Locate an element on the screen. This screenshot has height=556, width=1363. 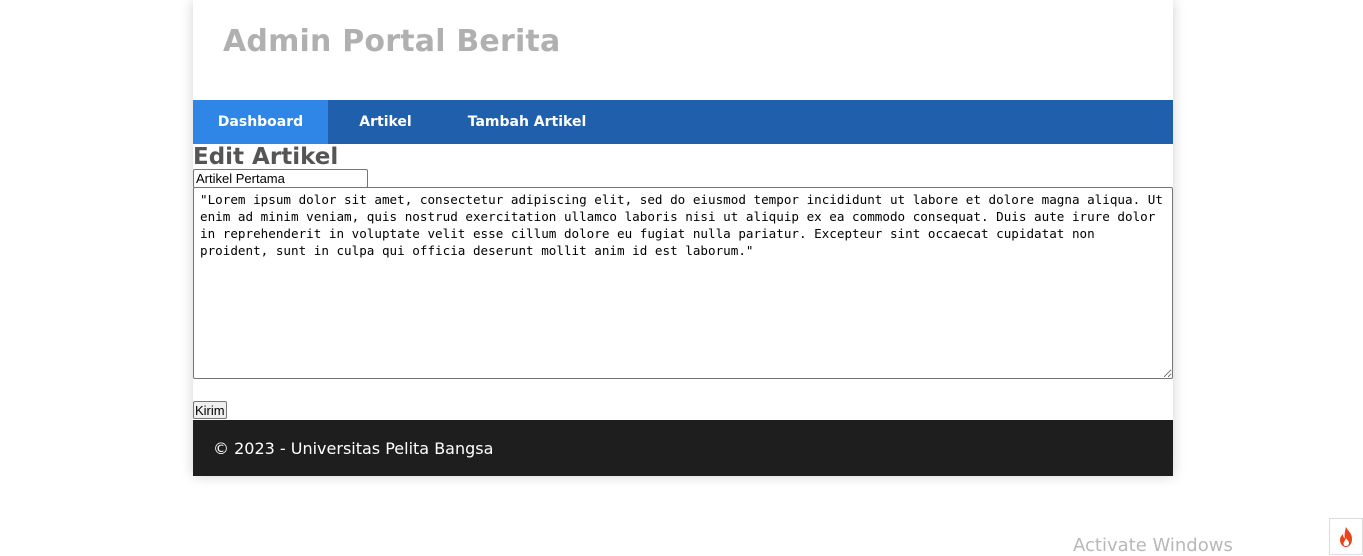
site-header: Admin Portal Berita is located at coordinates (683, 50).